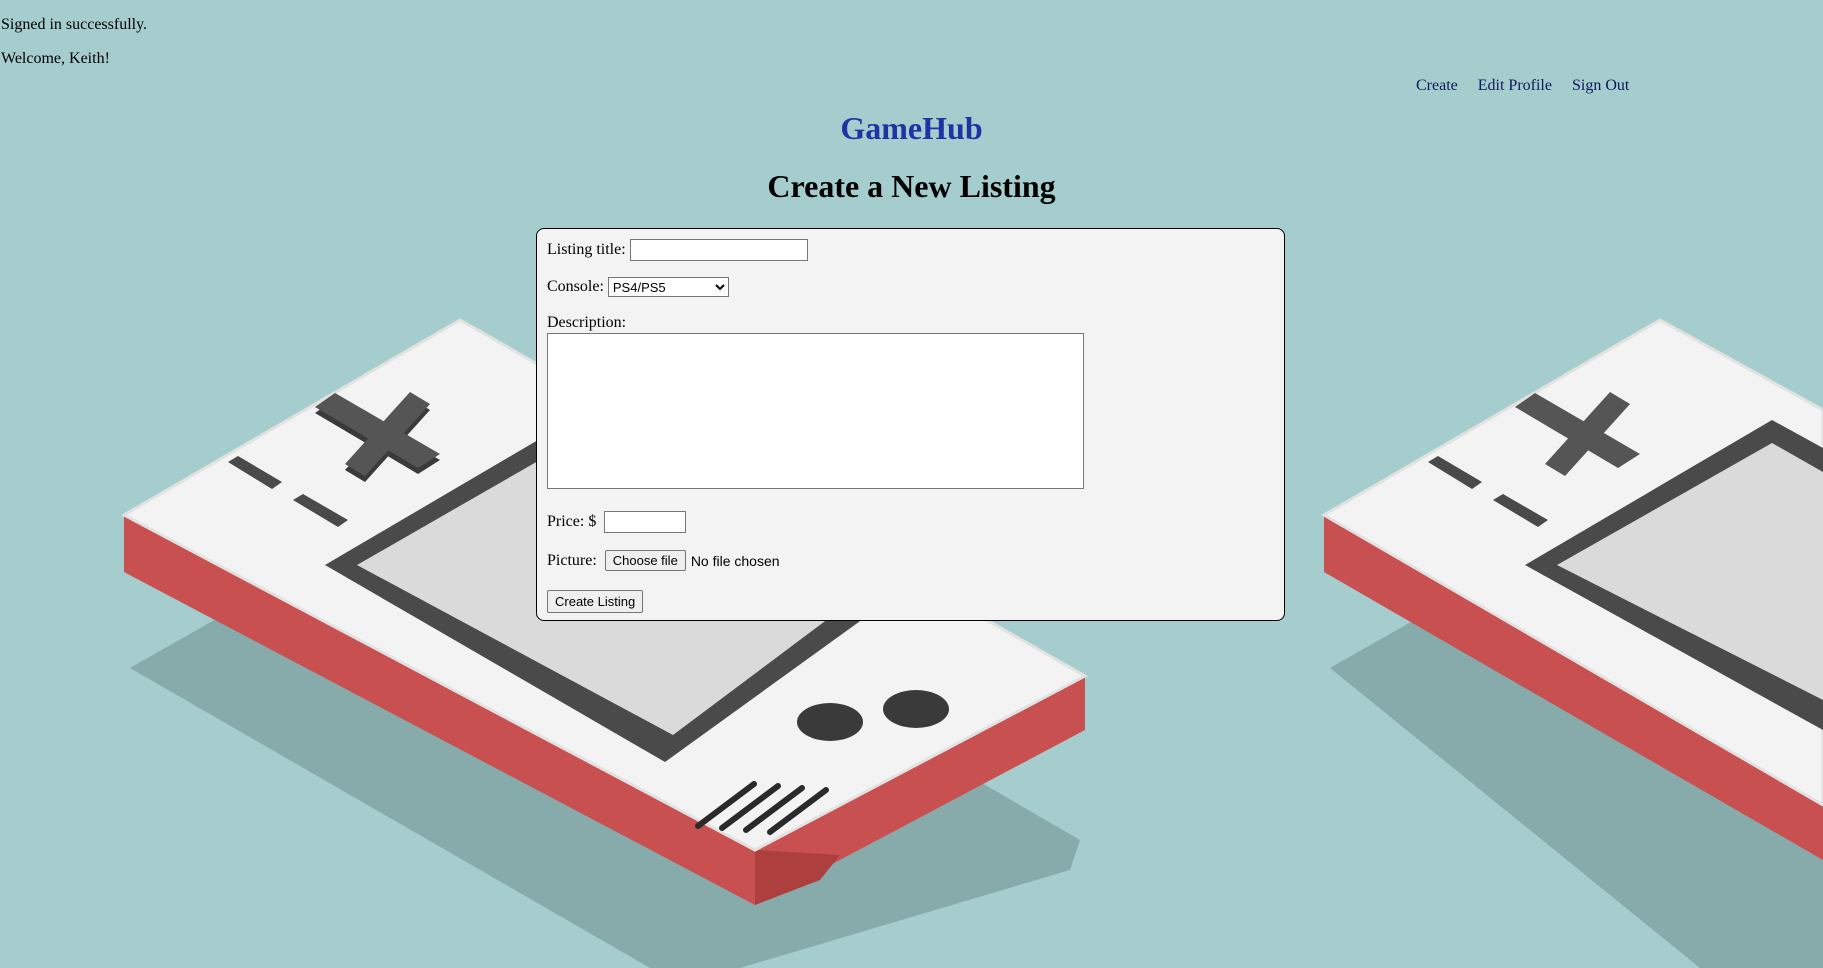 This screenshot has height=968, width=1823. I want to click on console-select: PS4/PS5, so click(668, 287).